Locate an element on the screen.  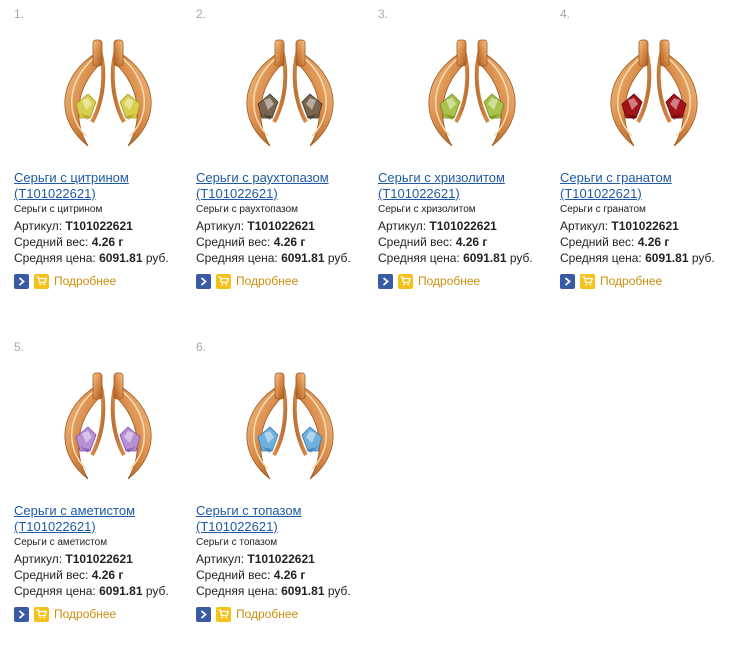
product-subtitle: Серьги с топазом is located at coordinates (237, 542).